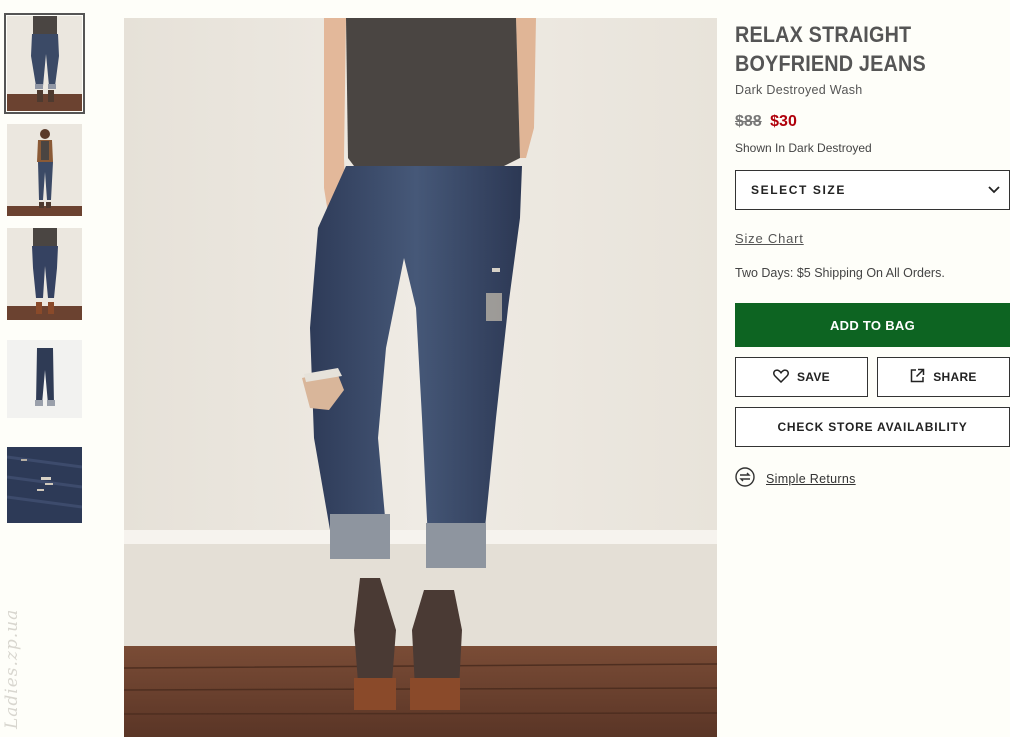  I want to click on thumb-full-body, so click(44, 170).